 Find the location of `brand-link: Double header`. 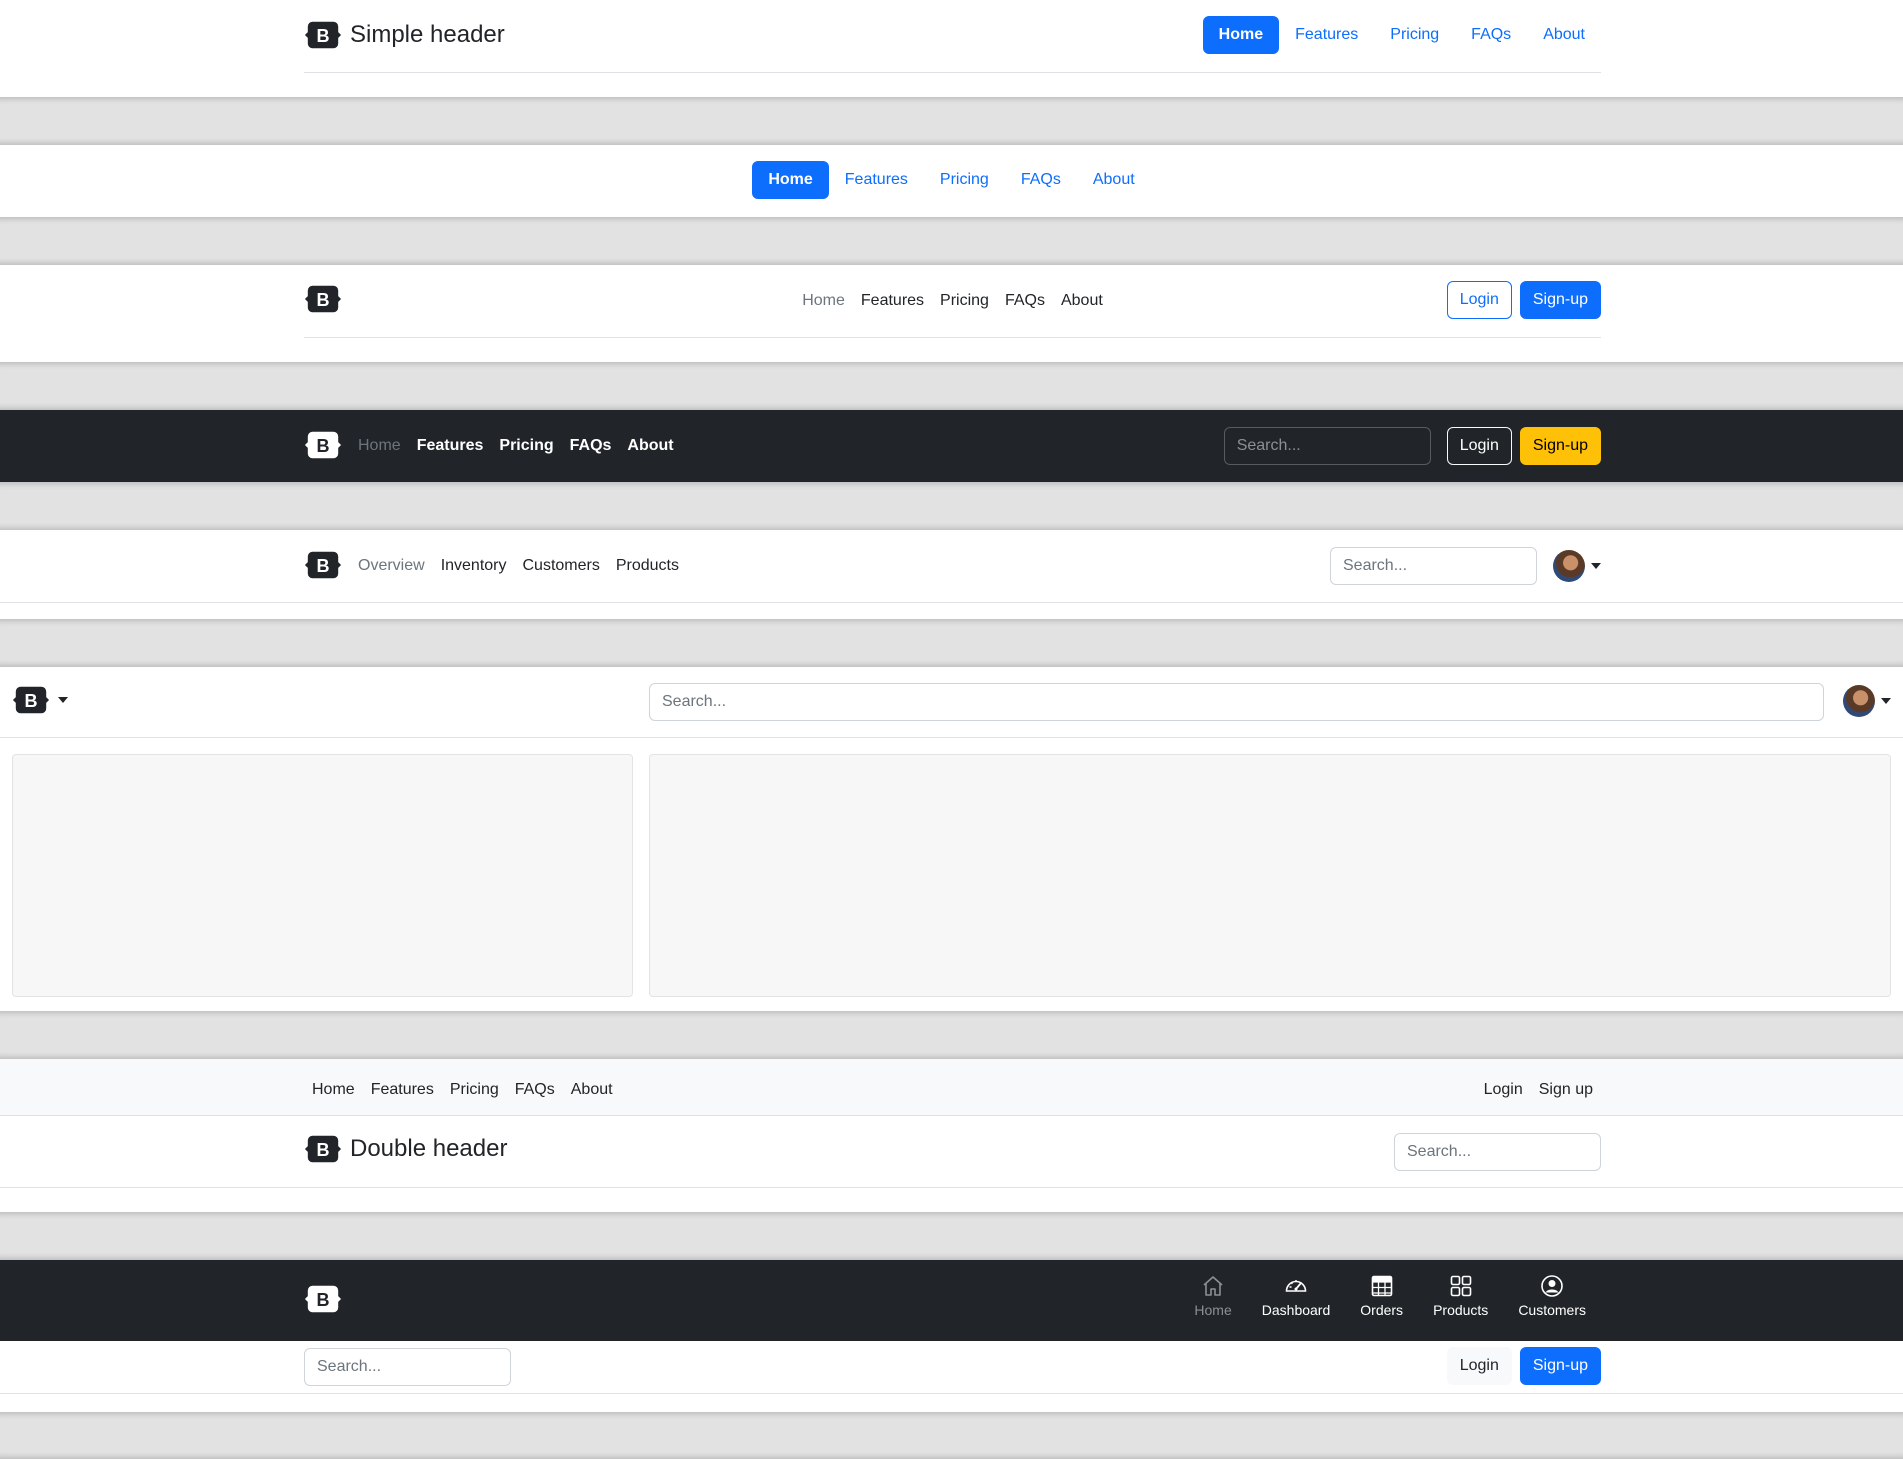

brand-link: Double header is located at coordinates (405, 1149).